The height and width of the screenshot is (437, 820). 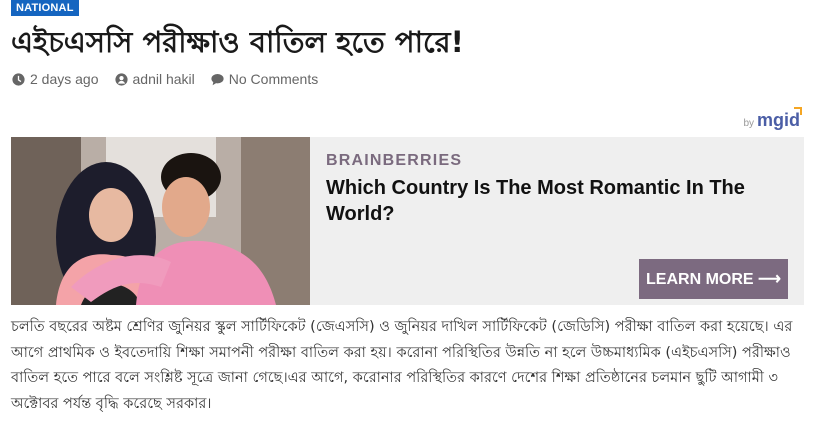 I want to click on mgid-logo: mgid, so click(x=779, y=119).